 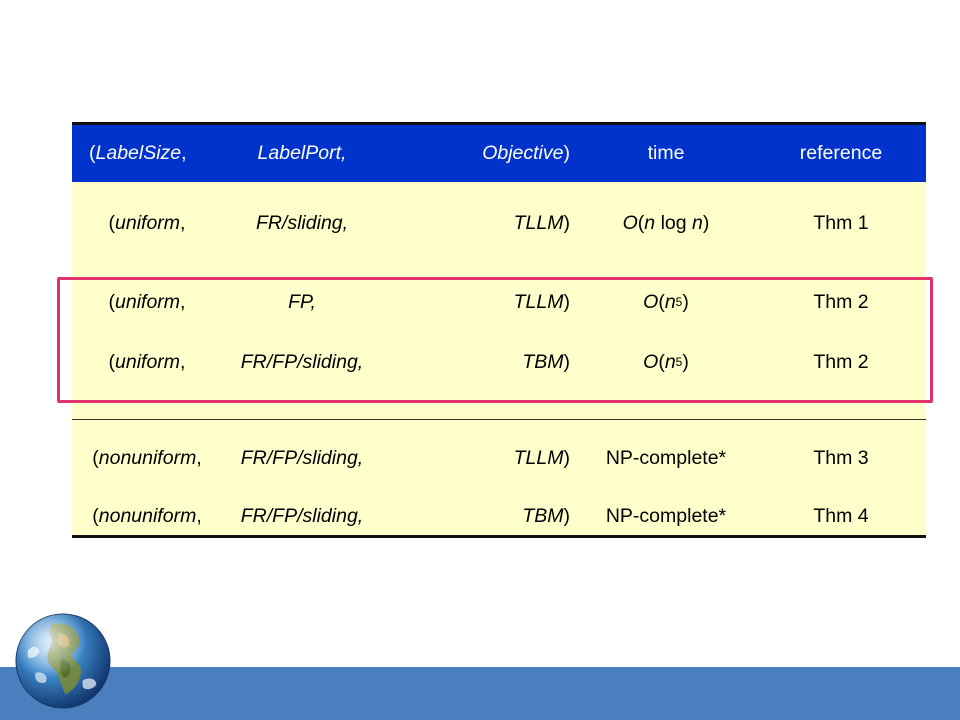 I want to click on header-objective: Objective), so click(x=526, y=153).